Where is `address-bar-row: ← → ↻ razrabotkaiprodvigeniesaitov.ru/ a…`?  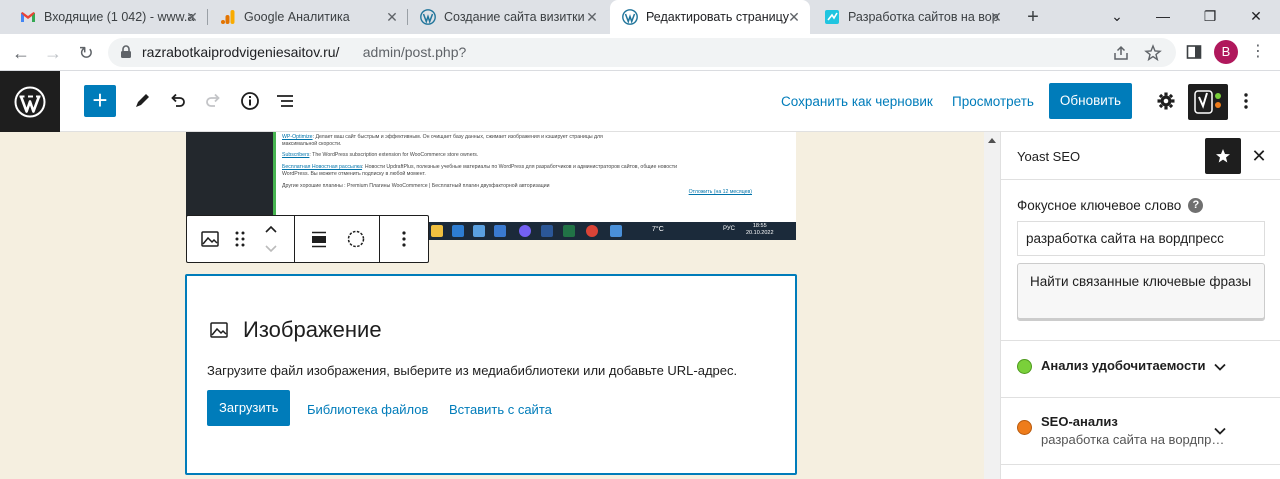 address-bar-row: ← → ↻ razrabotkaiprodvigeniesaitov.ru/ a… is located at coordinates (640, 52).